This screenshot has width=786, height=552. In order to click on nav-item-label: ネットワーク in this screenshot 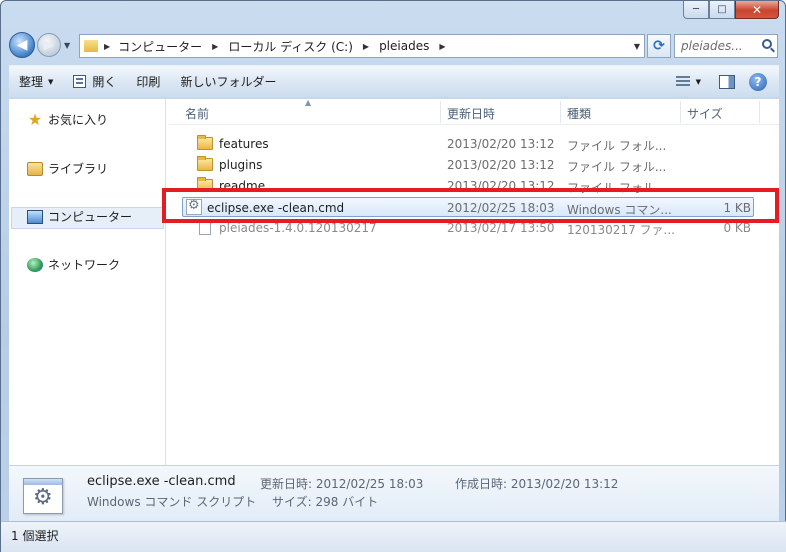, I will do `click(84, 265)`.